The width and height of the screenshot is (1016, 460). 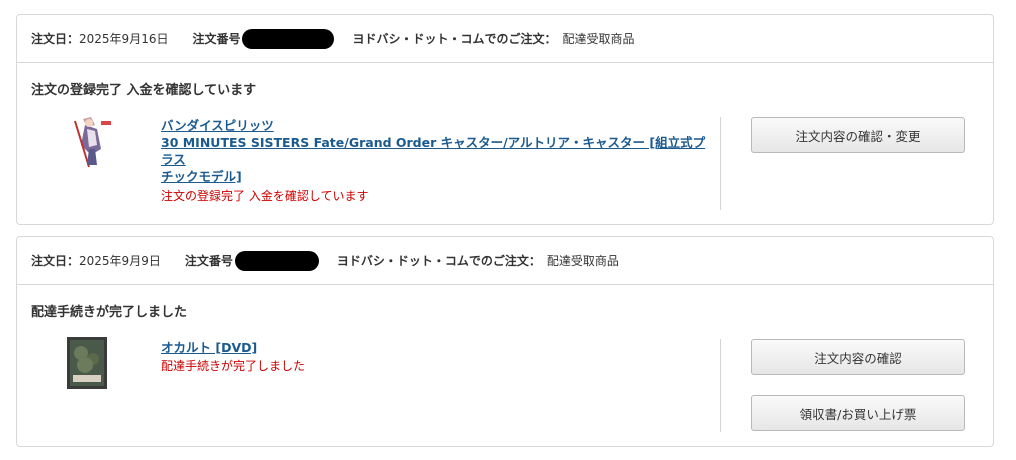 I want to click on order-date-value: 2025年9月16日, so click(x=124, y=39).